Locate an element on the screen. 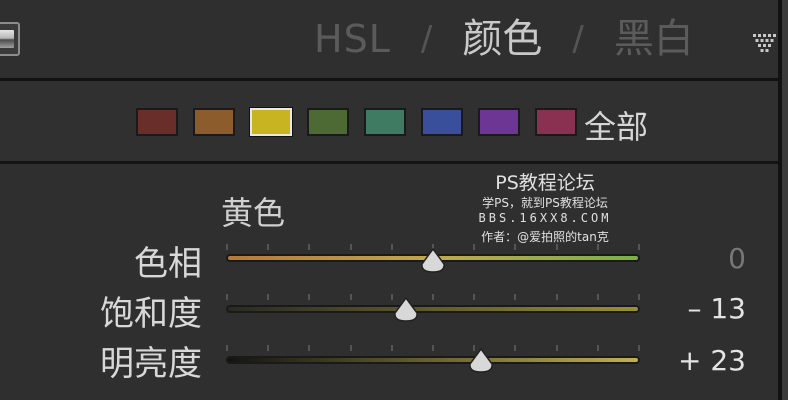 The height and width of the screenshot is (400, 788). hue-slider-thumb is located at coordinates (433, 261).